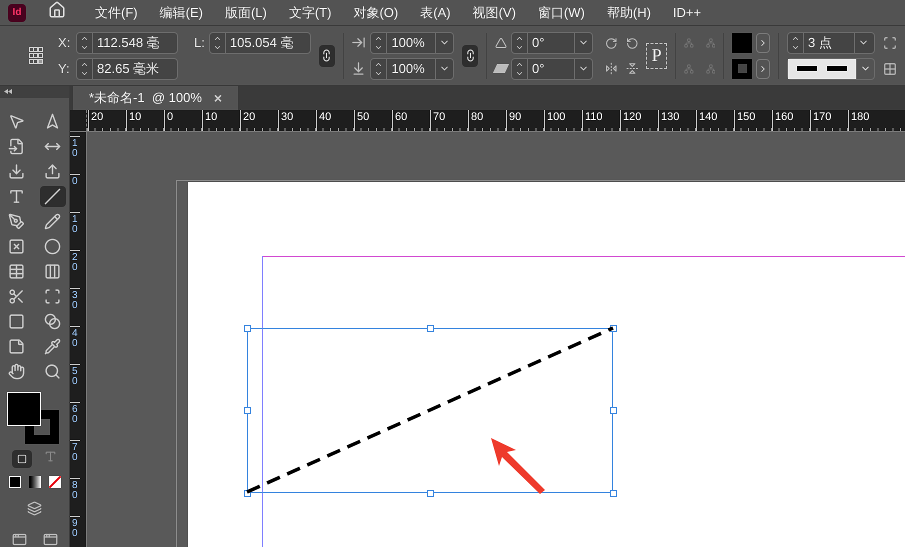 This screenshot has width=905, height=547. What do you see at coordinates (501, 42) in the screenshot?
I see `angle-icon` at bounding box center [501, 42].